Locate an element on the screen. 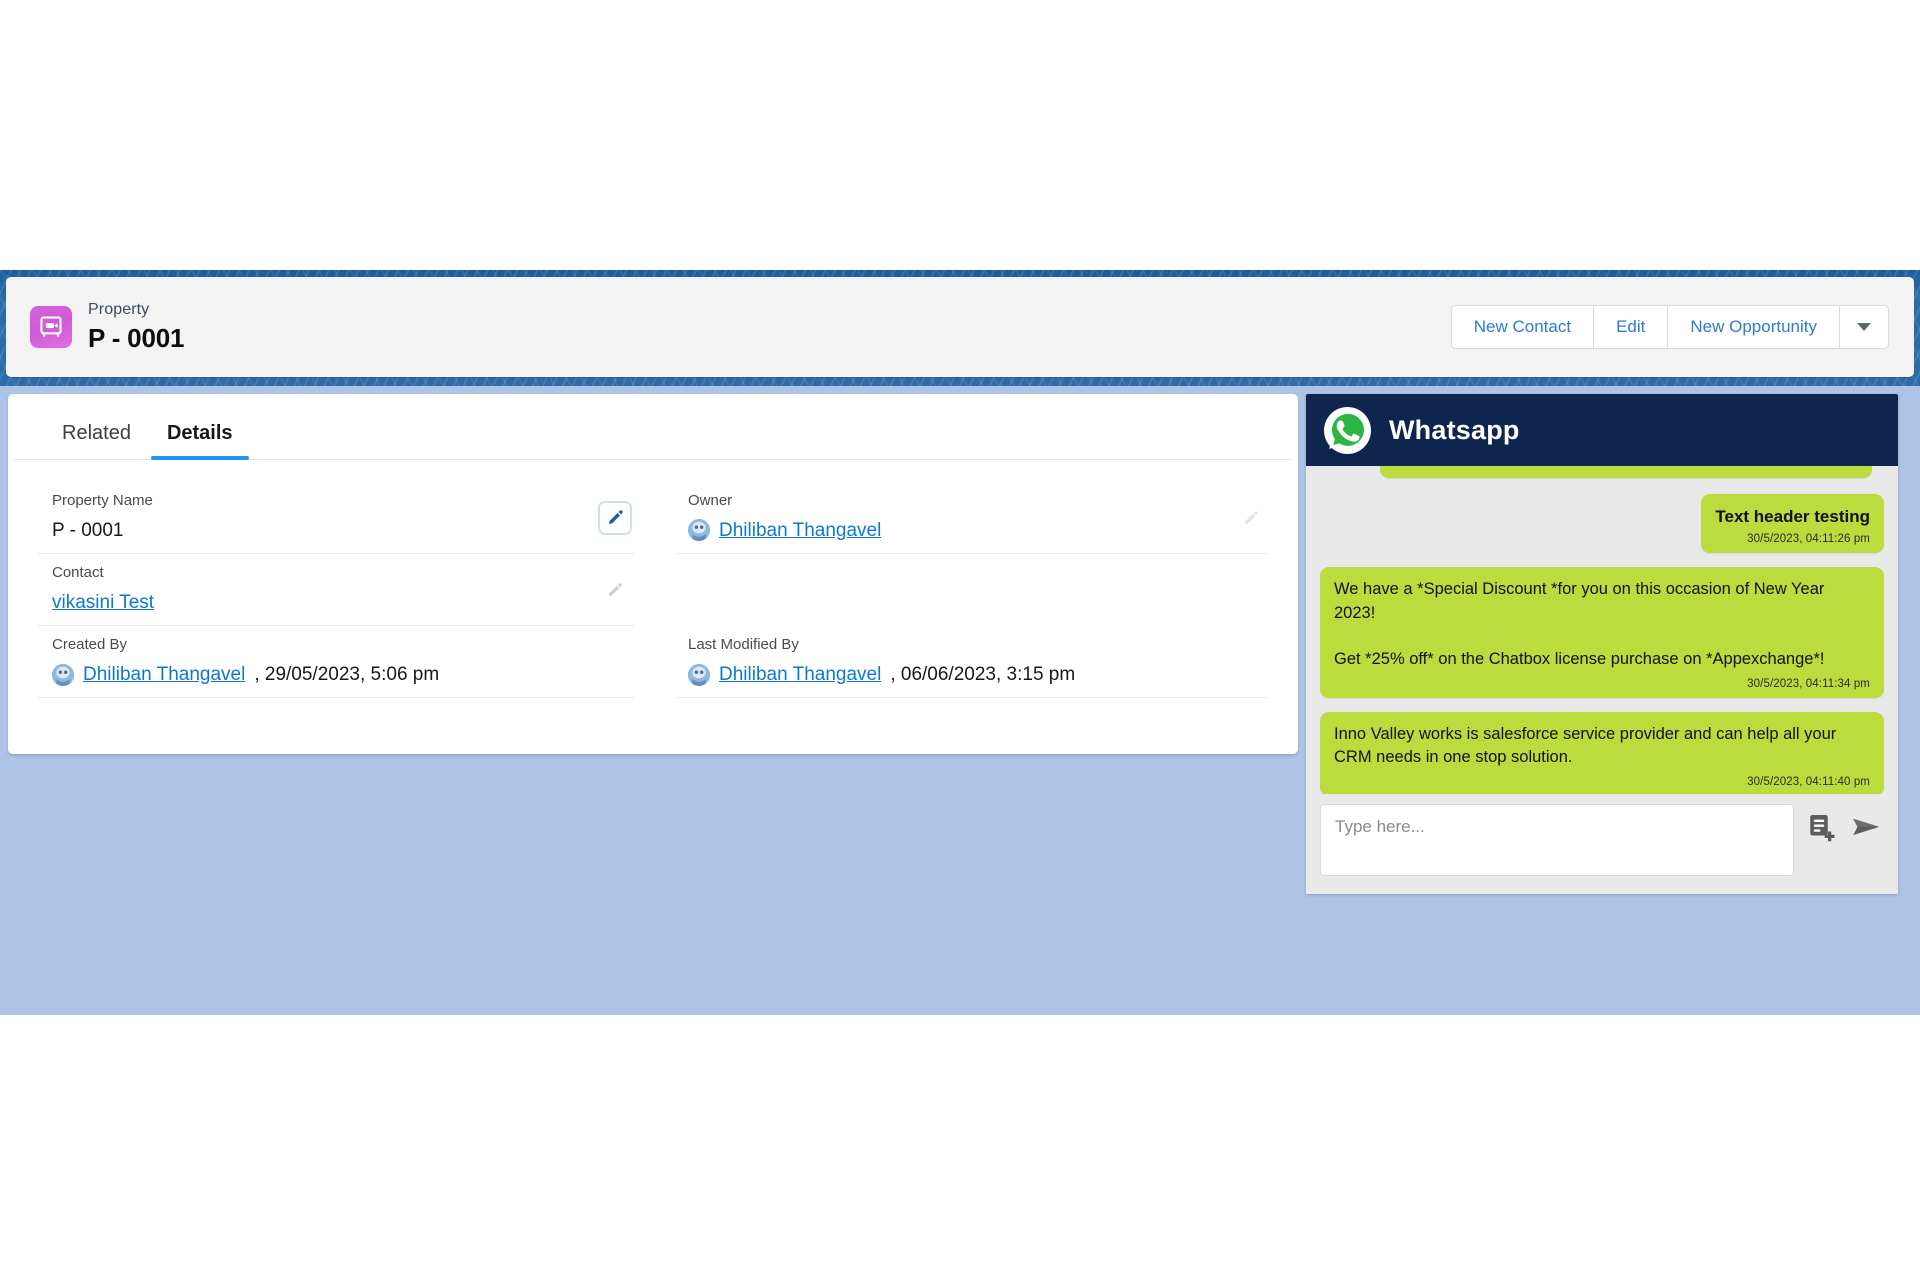  send-icon is located at coordinates (1866, 826).